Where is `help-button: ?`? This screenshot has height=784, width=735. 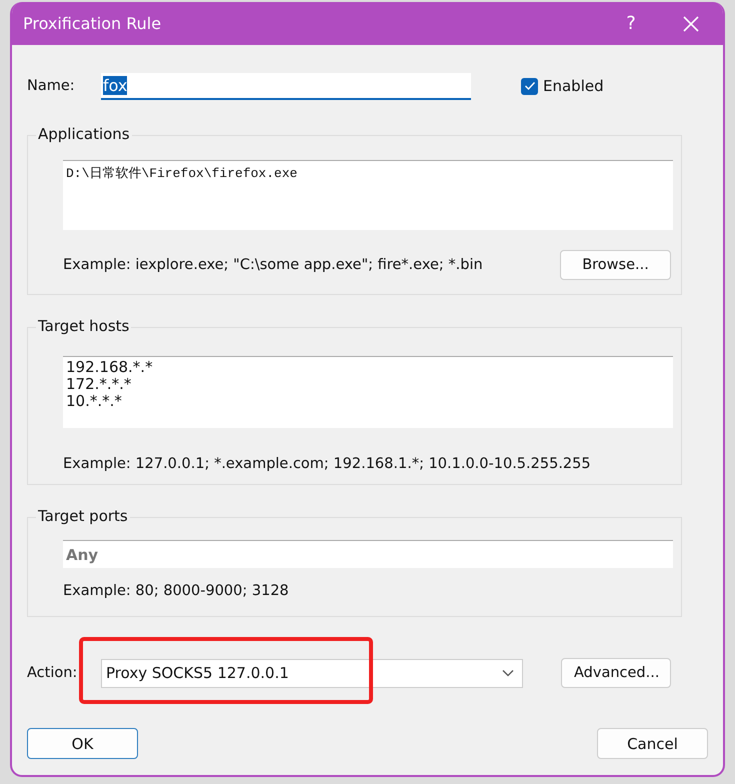 help-button: ? is located at coordinates (631, 24).